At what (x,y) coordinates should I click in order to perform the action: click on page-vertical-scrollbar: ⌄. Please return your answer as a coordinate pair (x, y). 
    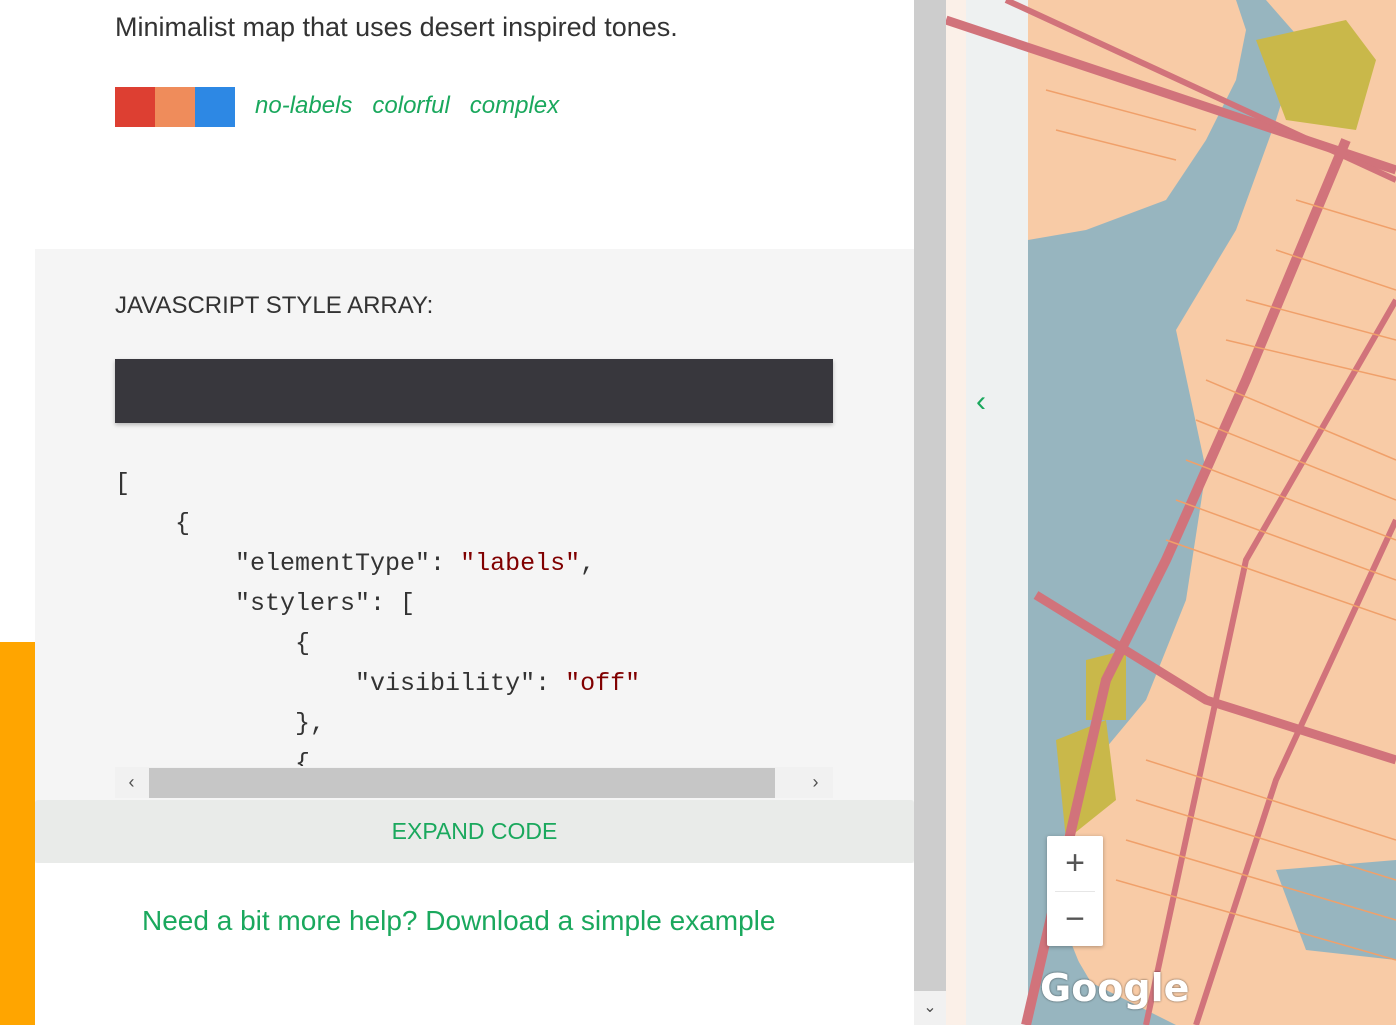
    Looking at the image, I should click on (930, 512).